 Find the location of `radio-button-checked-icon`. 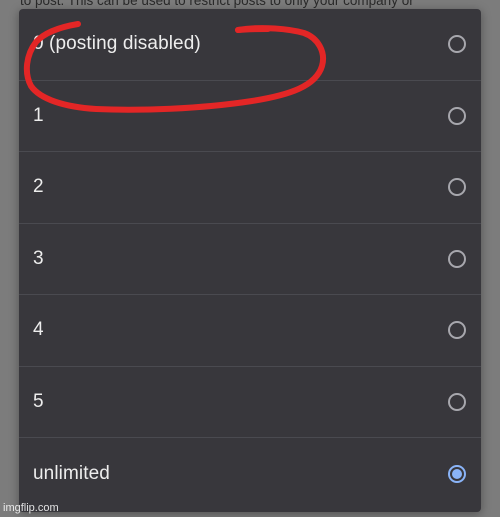

radio-button-checked-icon is located at coordinates (457, 473).